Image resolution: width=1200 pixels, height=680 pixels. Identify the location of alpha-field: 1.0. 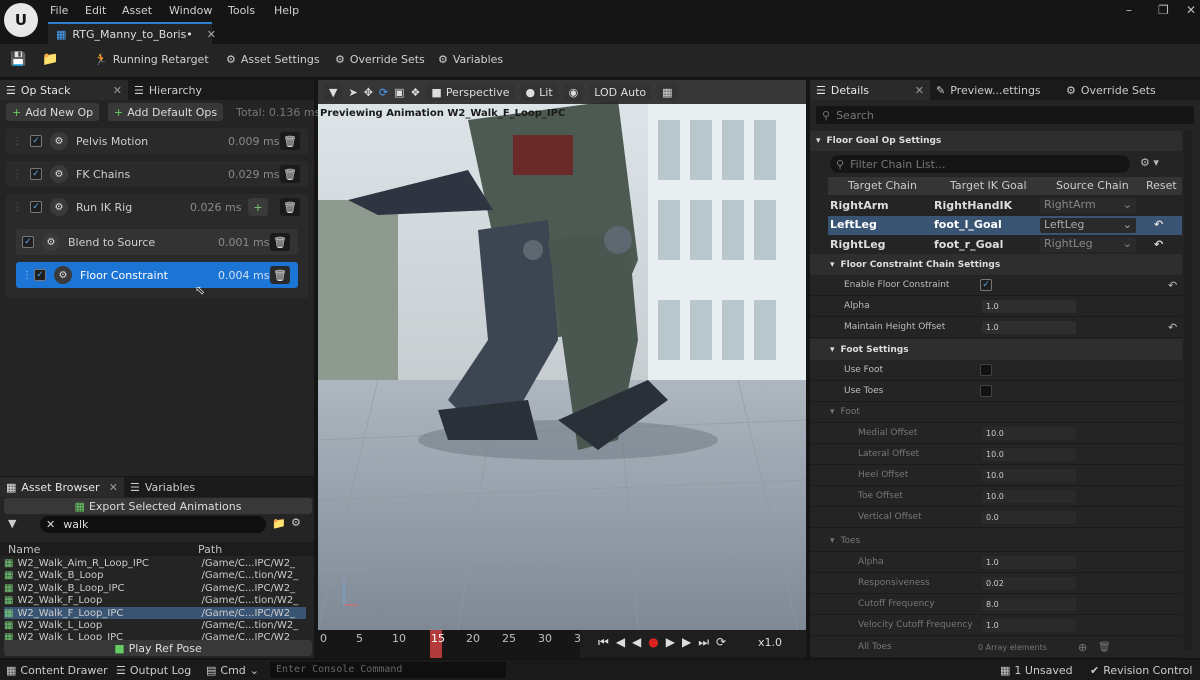
(1029, 306).